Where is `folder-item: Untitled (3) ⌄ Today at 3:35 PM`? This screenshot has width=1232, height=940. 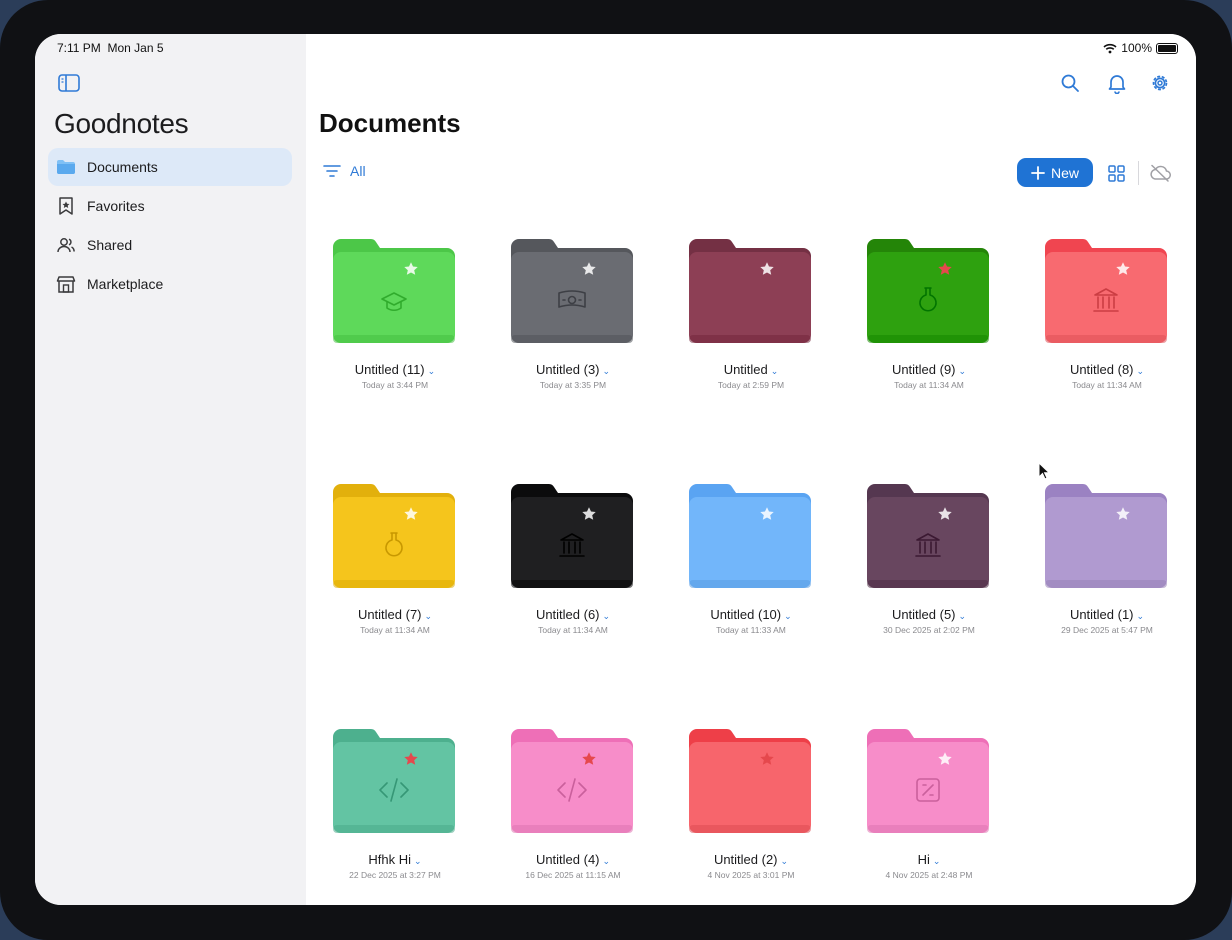 folder-item: Untitled (3) ⌄ Today at 3:35 PM is located at coordinates (573, 317).